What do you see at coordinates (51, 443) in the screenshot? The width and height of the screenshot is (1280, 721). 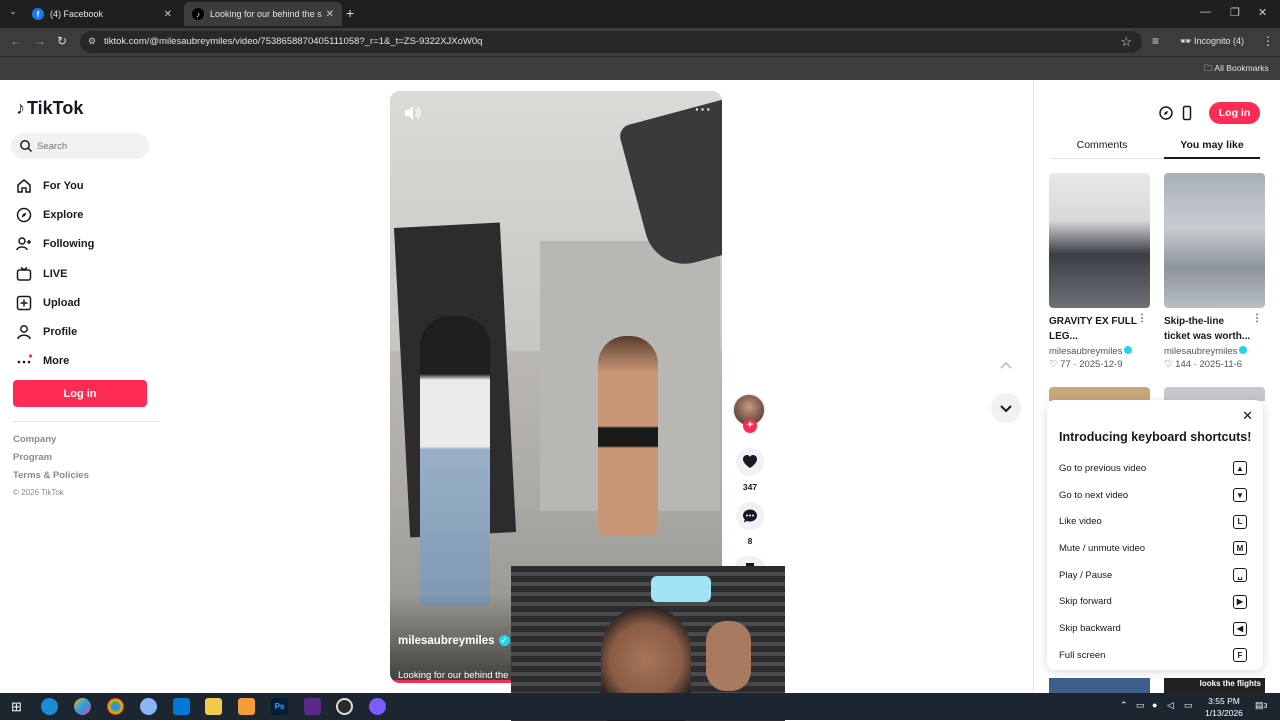 I see `footer-link-company: Company` at bounding box center [51, 443].